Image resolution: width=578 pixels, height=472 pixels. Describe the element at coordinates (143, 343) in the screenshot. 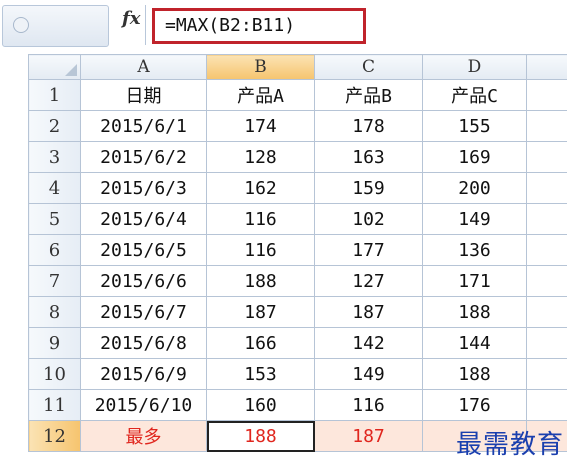

I see `cell: 2015/6/8` at that location.